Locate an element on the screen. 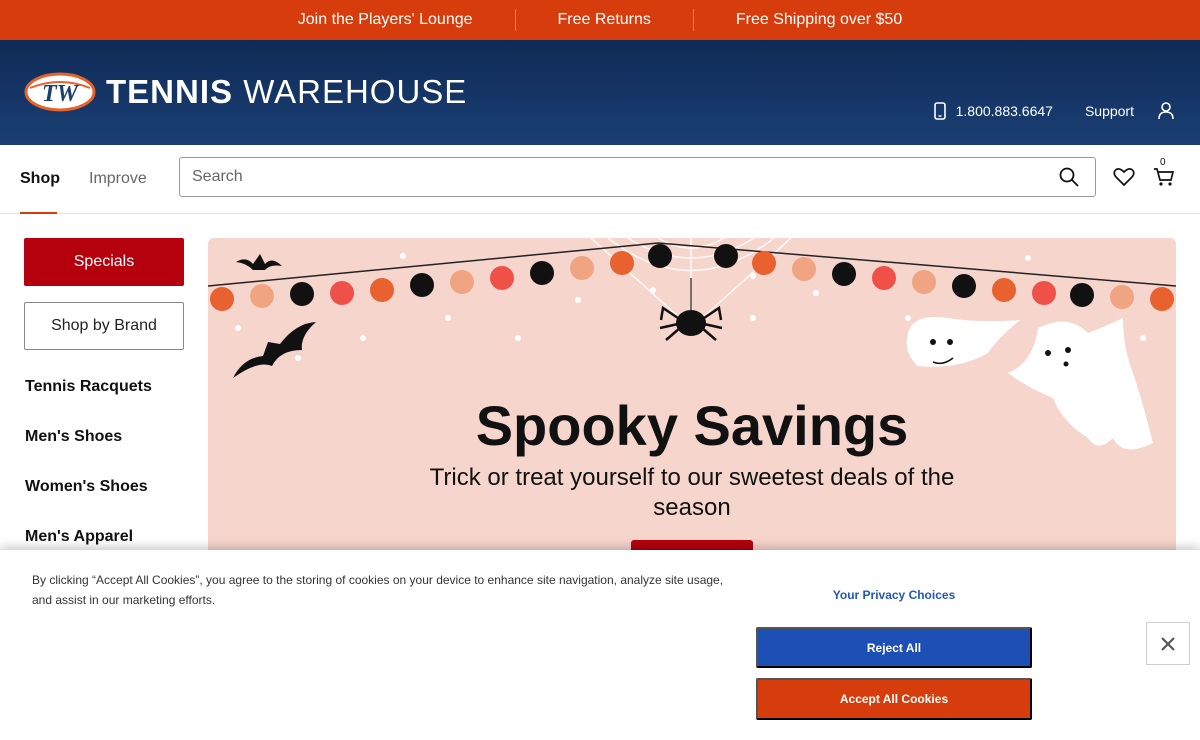  brand-name-light: WAREHOUSE is located at coordinates (355, 91).